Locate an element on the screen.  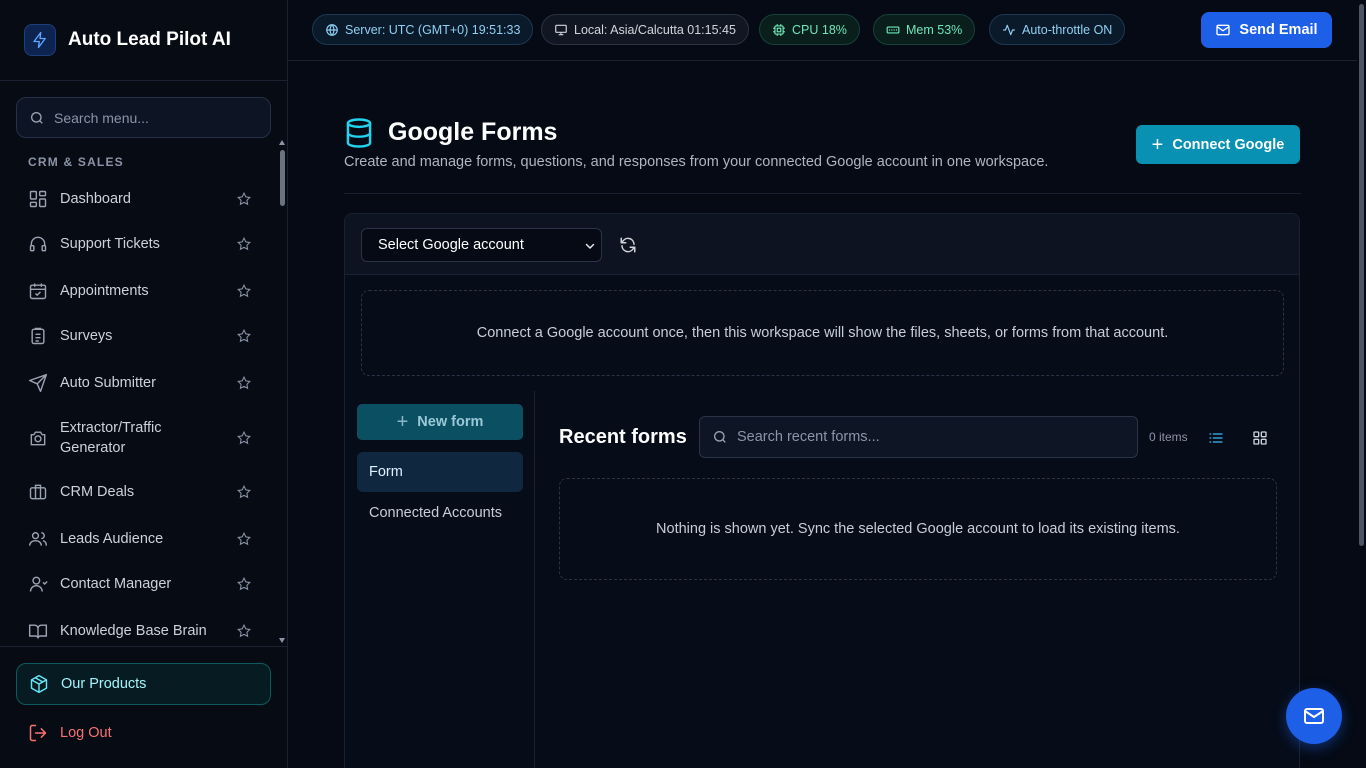
calendar-check-icon is located at coordinates (38, 291).